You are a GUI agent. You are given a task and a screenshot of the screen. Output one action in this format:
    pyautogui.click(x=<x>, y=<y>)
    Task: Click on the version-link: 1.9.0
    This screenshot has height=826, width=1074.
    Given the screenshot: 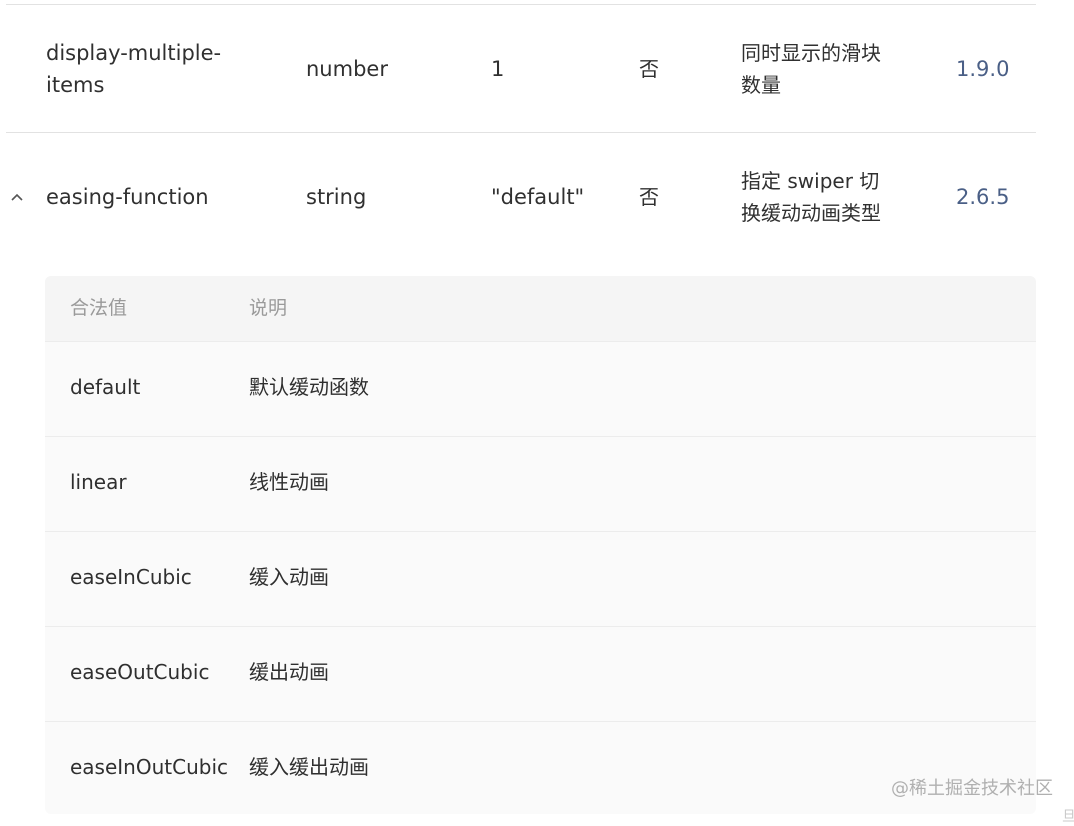 What is the action you would take?
    pyautogui.click(x=982, y=69)
    